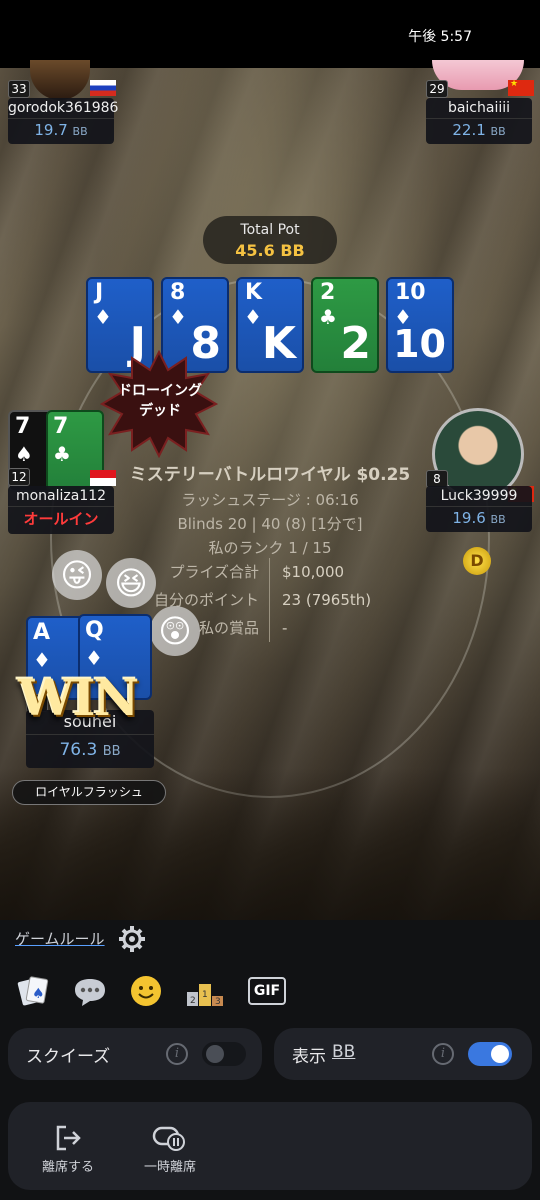 This screenshot has height=1200, width=540. I want to click on emoji-reaction-icon: 😆, so click(131, 583).